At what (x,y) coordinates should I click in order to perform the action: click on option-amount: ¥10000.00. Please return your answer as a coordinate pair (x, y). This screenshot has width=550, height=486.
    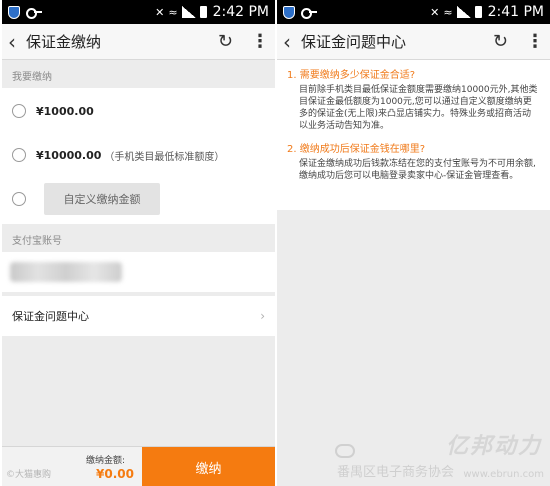
    Looking at the image, I should click on (69, 155).